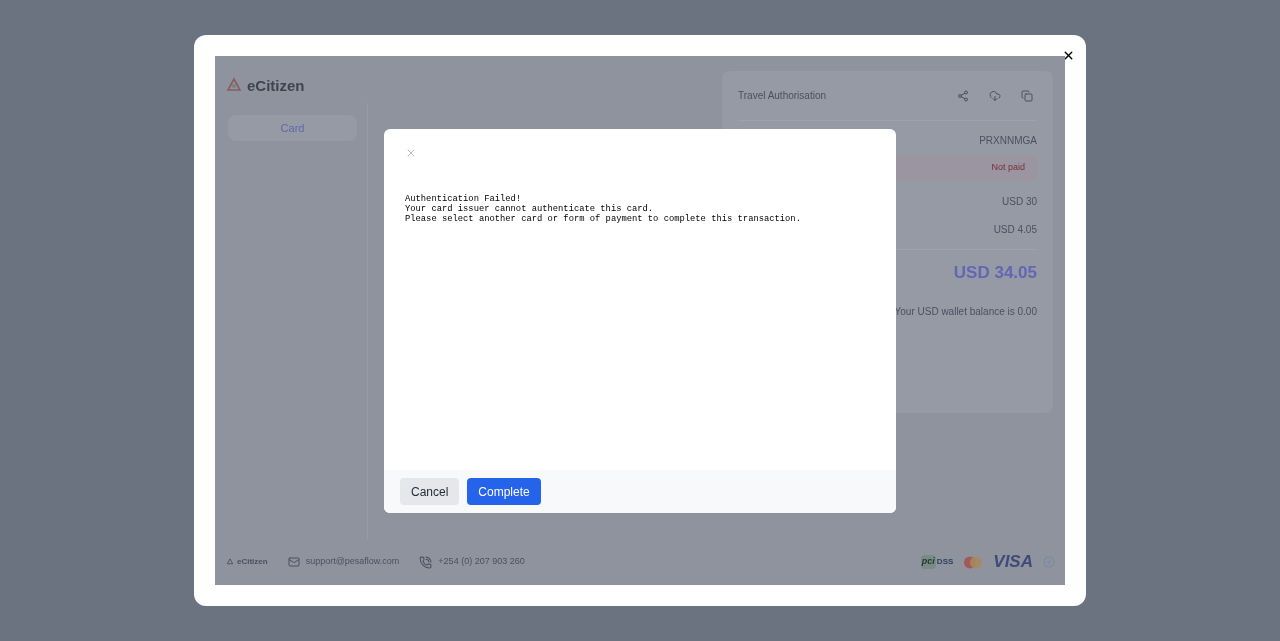  I want to click on amount-value: USD 30, so click(1019, 202).